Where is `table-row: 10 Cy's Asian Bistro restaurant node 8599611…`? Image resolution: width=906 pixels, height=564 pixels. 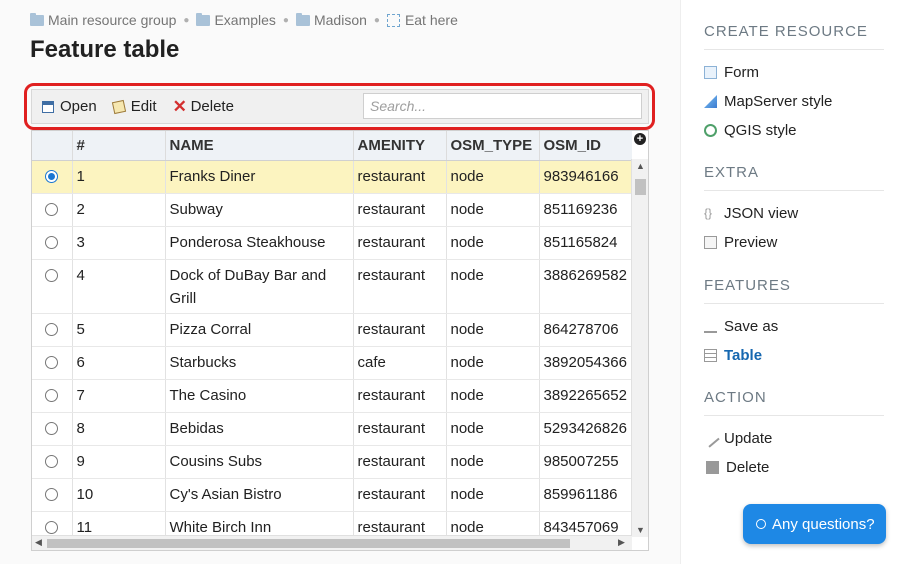
table-row: 10 Cy's Asian Bistro restaurant node 8599611… is located at coordinates (332, 495).